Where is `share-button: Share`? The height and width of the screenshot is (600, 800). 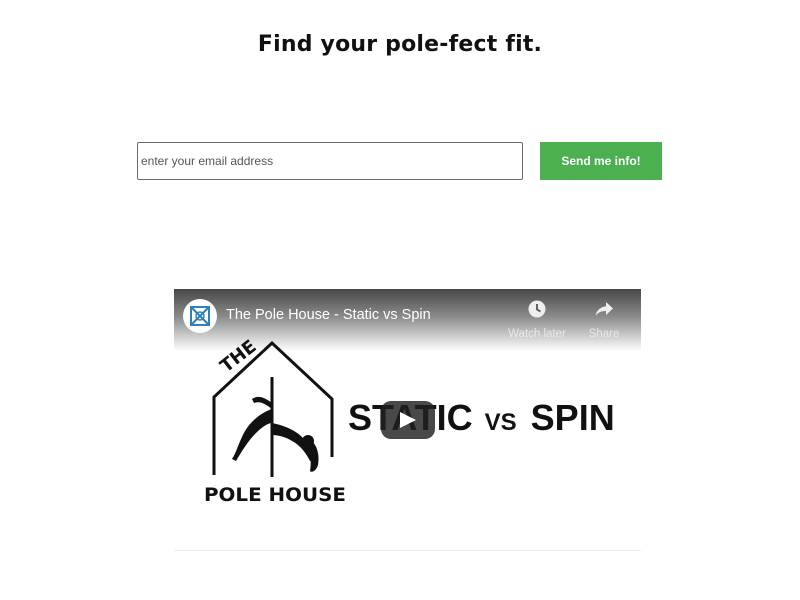
share-button: Share is located at coordinates (604, 319).